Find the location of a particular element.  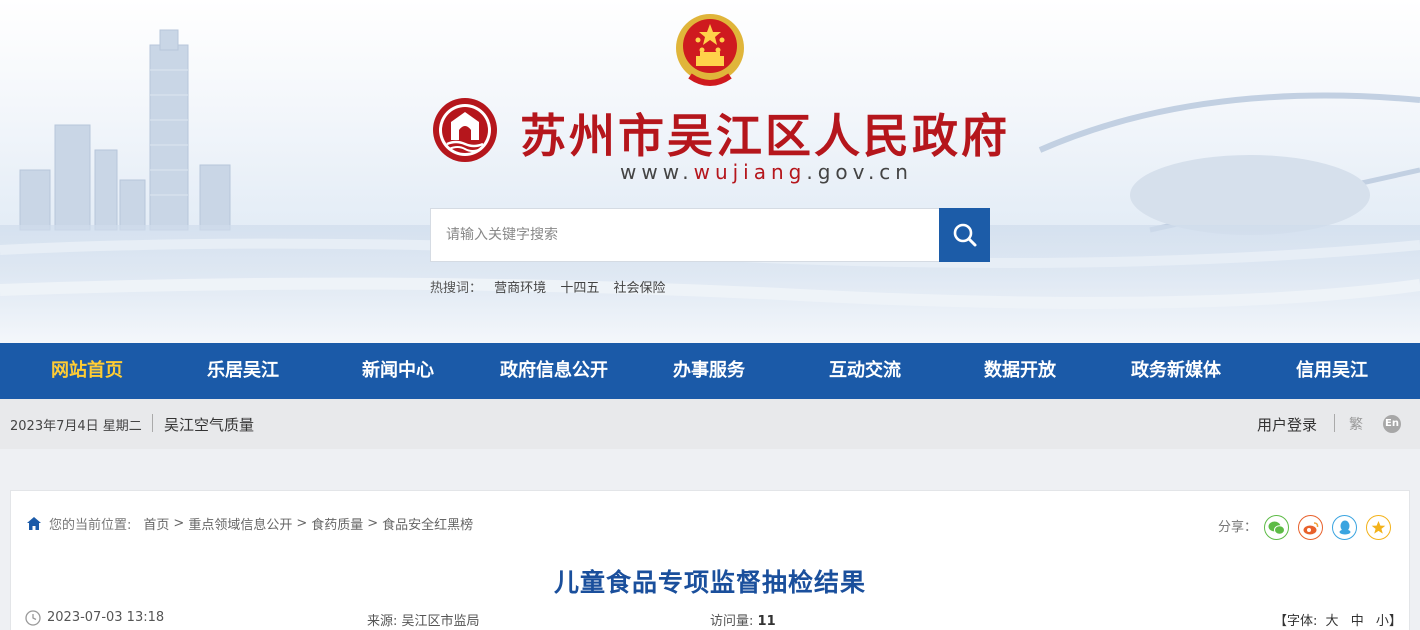

font-size-label: 【字体: is located at coordinates (1296, 621).